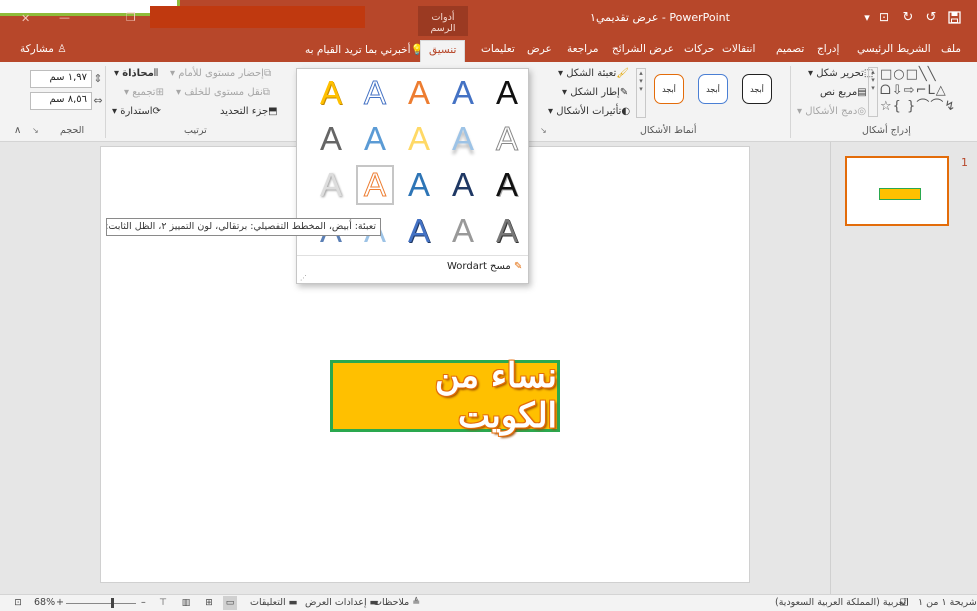  Describe the element at coordinates (18, 603) in the screenshot. I see `fit-to-window-icon: ⊡` at that location.